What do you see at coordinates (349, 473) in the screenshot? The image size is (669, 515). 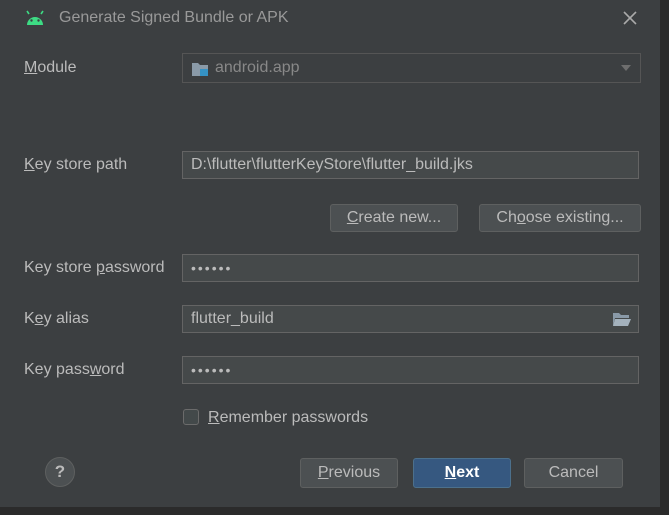 I see `previous-button: Previous` at bounding box center [349, 473].